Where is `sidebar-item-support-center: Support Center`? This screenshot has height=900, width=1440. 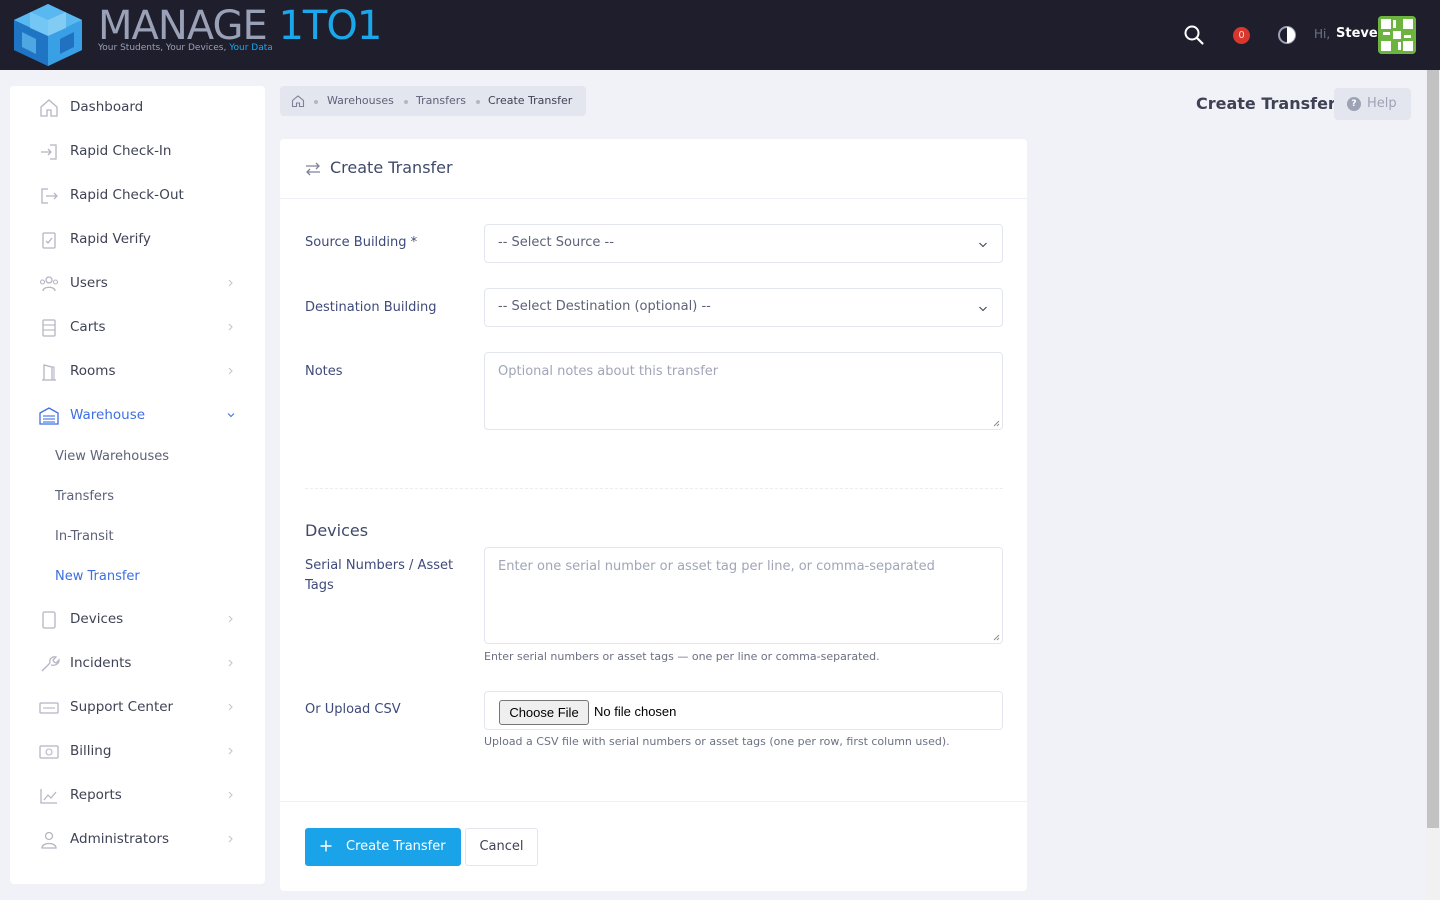
sidebar-item-support-center: Support Center is located at coordinates (137, 708).